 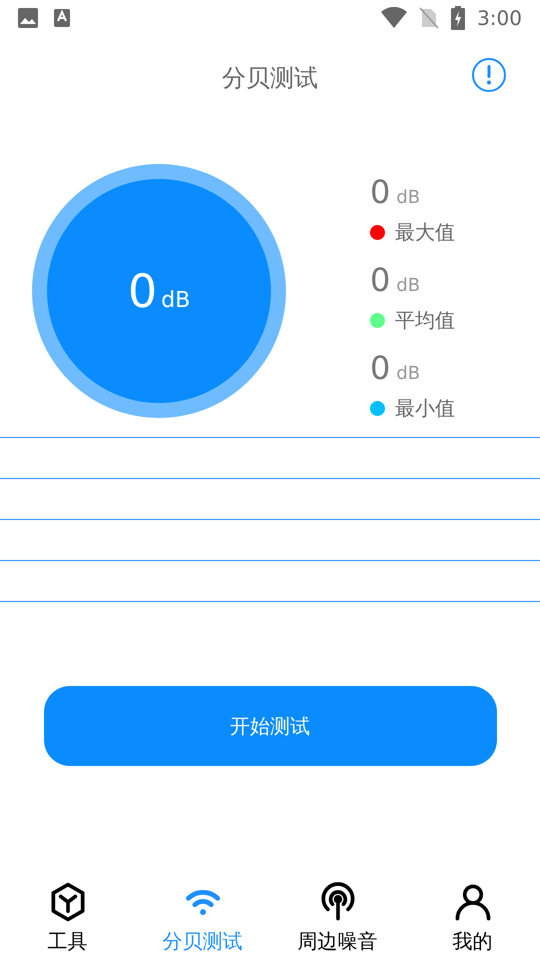 I want to click on exclamation-icon, so click(x=489, y=75).